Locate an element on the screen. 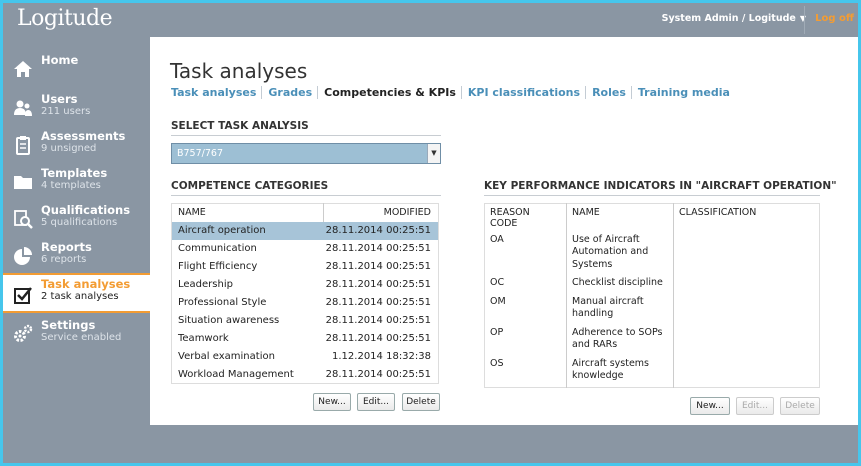 This screenshot has width=861, height=466. cell-name: Aircraft operation is located at coordinates (247, 230).